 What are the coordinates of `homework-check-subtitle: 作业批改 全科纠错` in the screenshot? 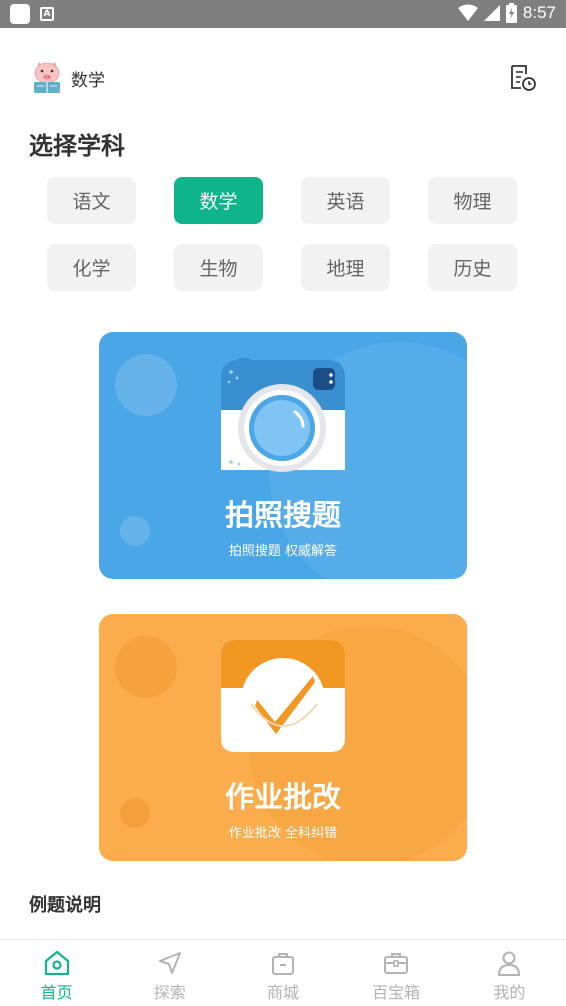 It's located at (283, 833).